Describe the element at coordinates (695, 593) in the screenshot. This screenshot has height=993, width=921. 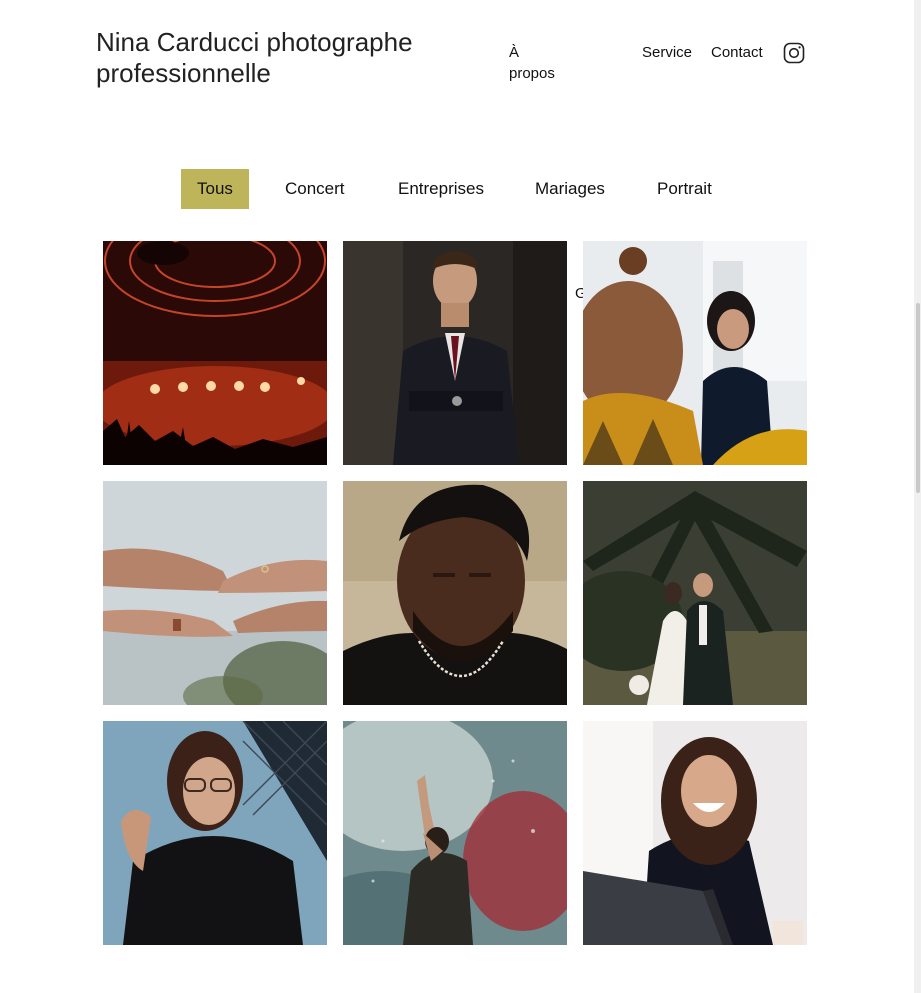
I see `photo-wedding-couple` at that location.